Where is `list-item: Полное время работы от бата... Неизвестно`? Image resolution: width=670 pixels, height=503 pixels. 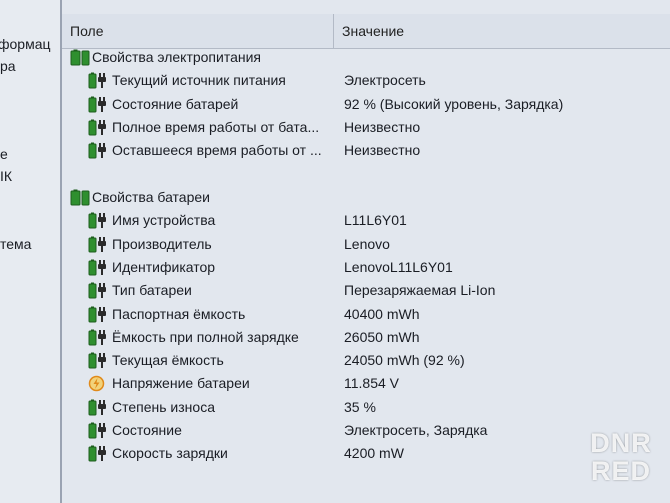
list-item: Полное время работы от бата... Неизвестно is located at coordinates (366, 127).